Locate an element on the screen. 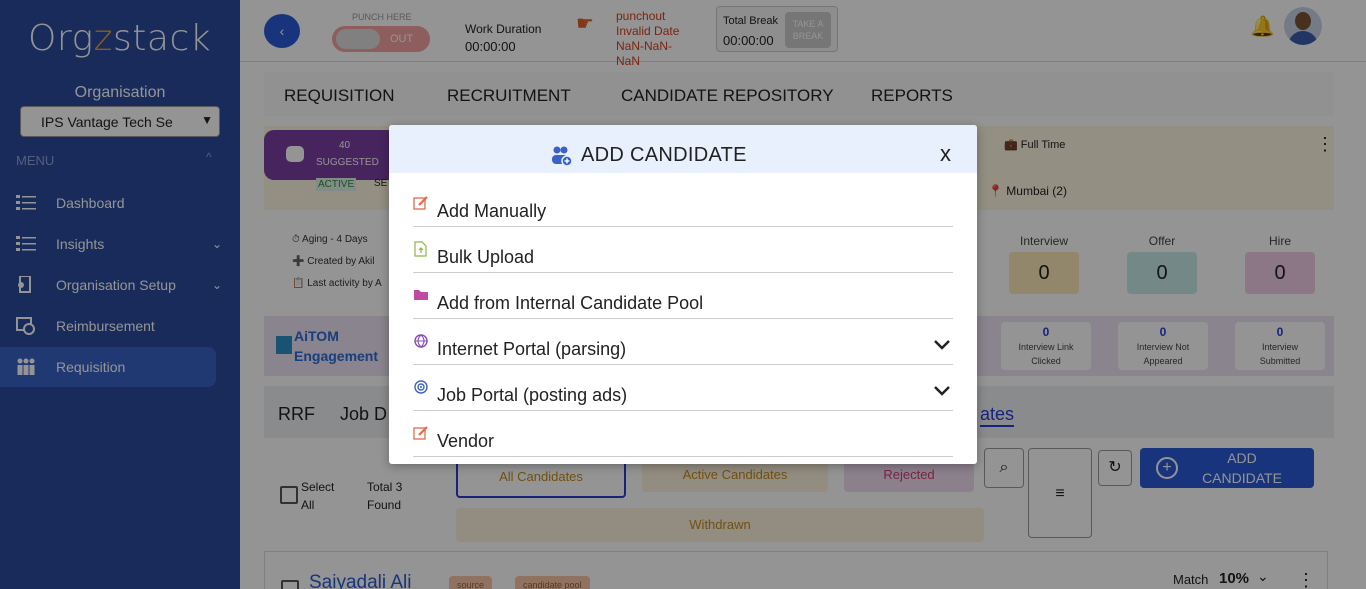  label: Clicked is located at coordinates (1046, 361).